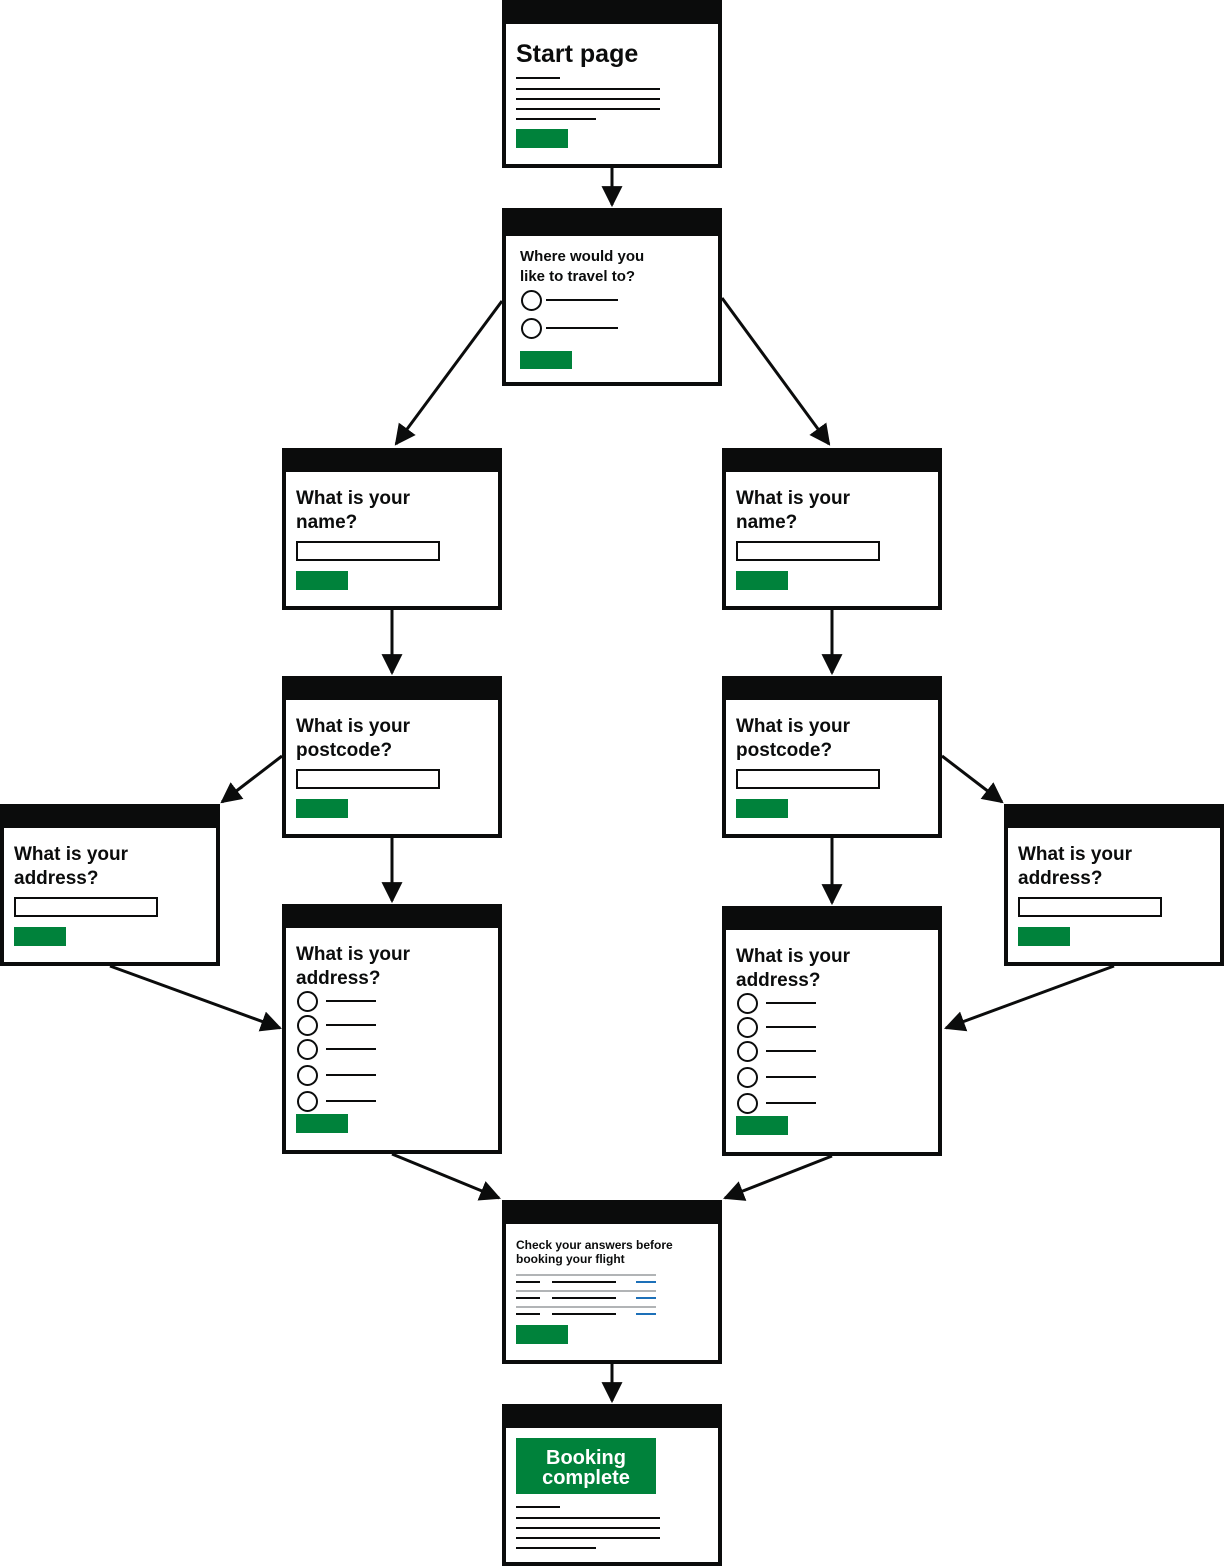  I want to click on left-postcode-node: What is your postcode?, so click(392, 757).